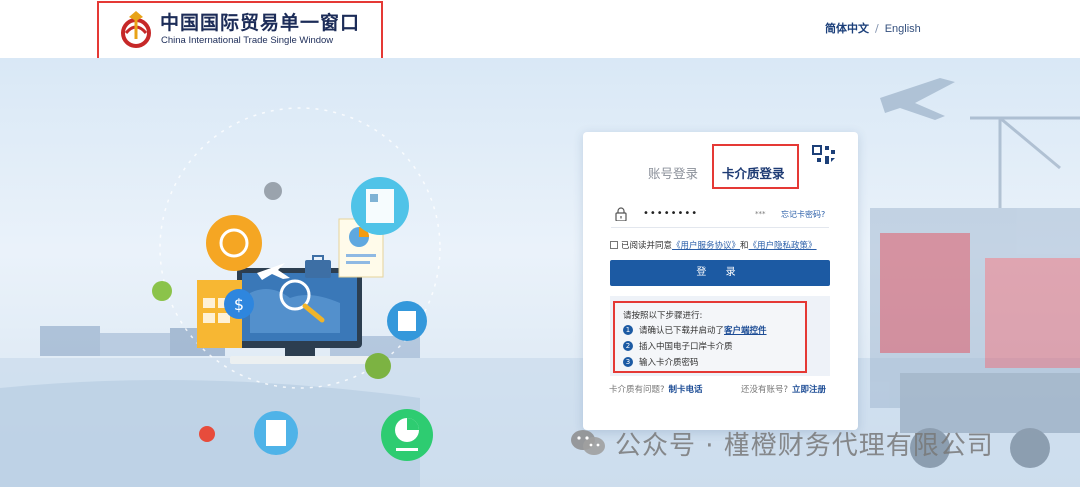 The height and width of the screenshot is (487, 1080). What do you see at coordinates (628, 346) in the screenshot?
I see `step-number: 2` at bounding box center [628, 346].